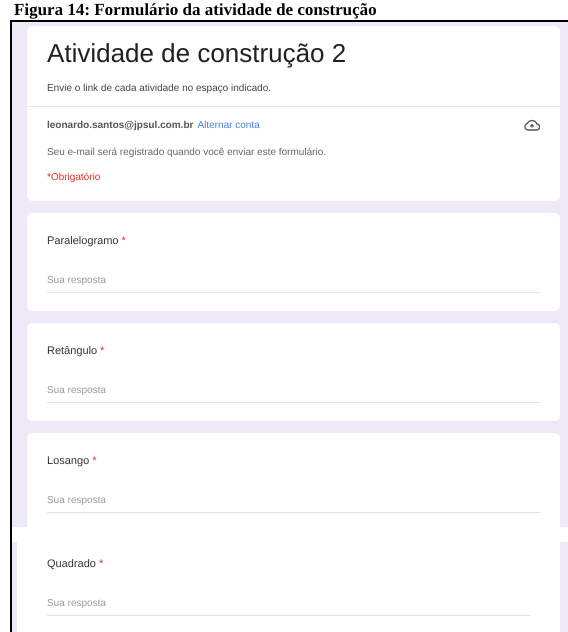  What do you see at coordinates (87, 241) in the screenshot?
I see `question-label: Paralelogramo *` at bounding box center [87, 241].